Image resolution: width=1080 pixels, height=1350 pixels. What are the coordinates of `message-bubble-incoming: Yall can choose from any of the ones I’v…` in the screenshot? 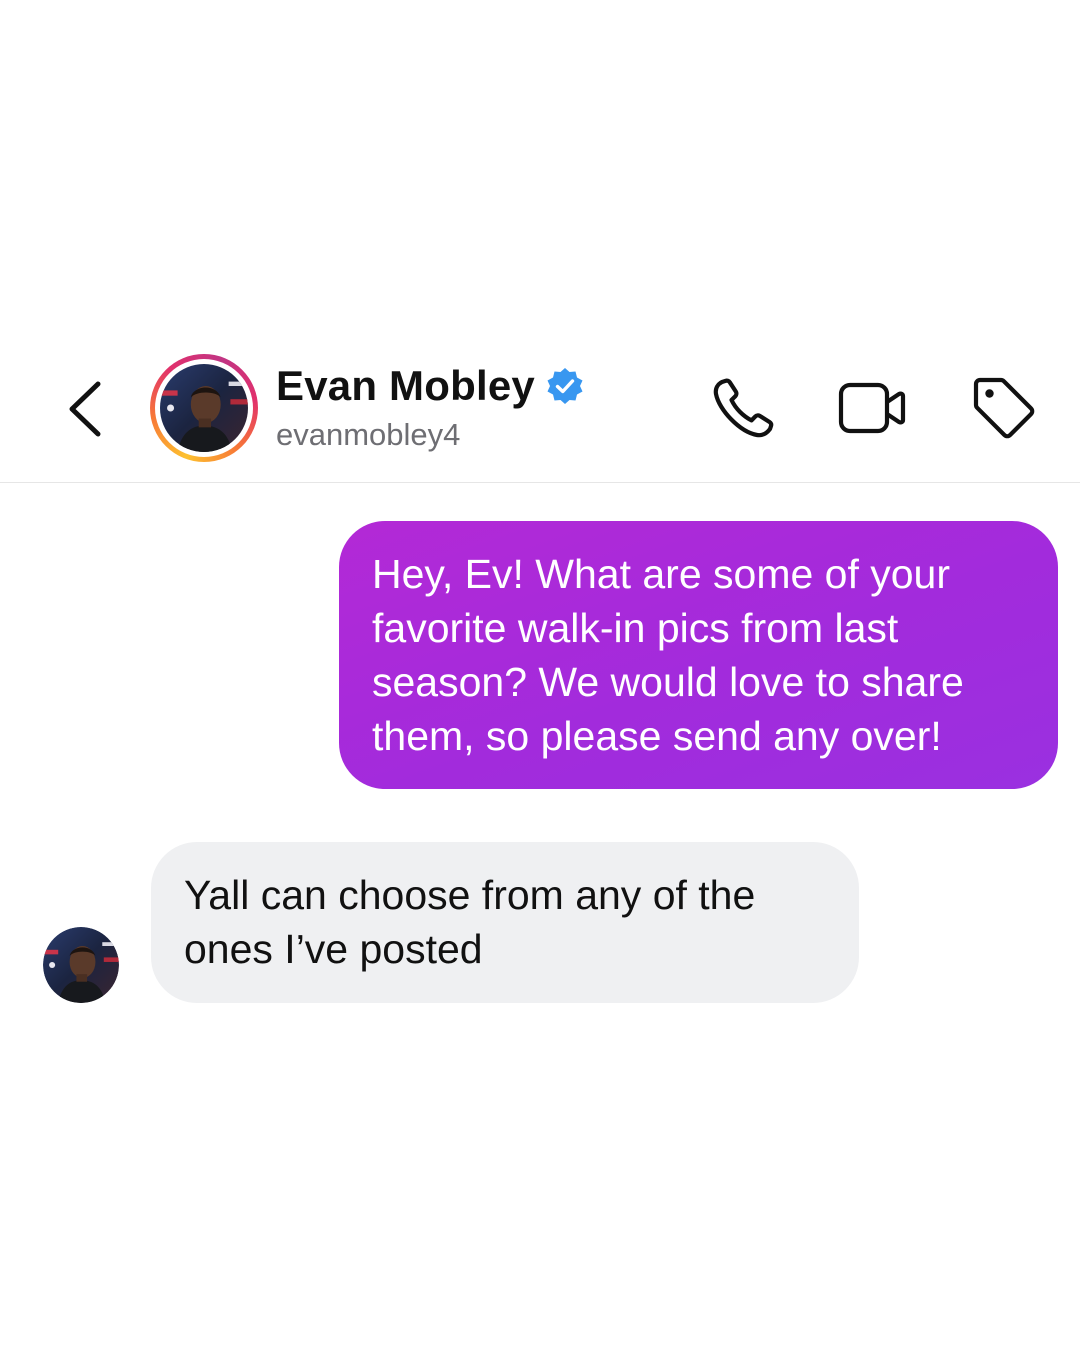 It's located at (505, 922).